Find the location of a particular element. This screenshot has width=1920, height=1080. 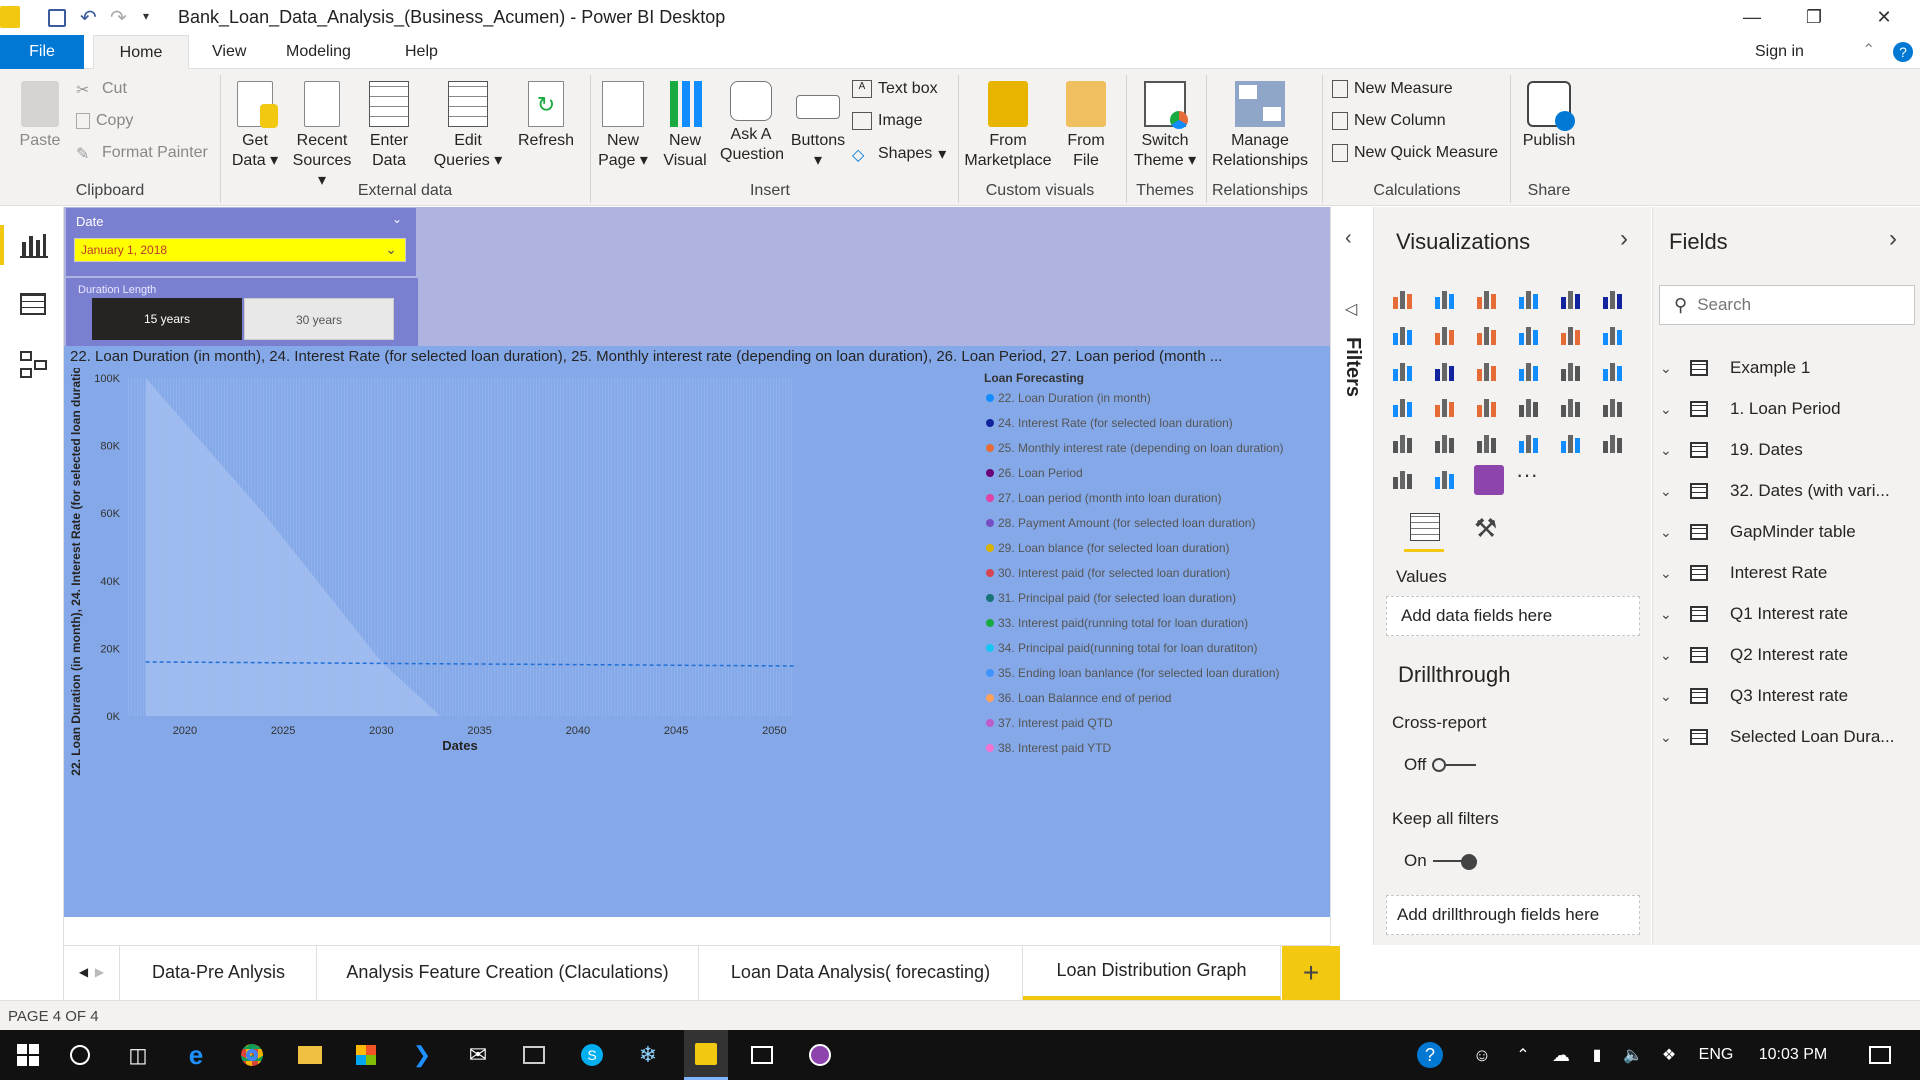

line-chart-icon is located at coordinates (1405, 336).